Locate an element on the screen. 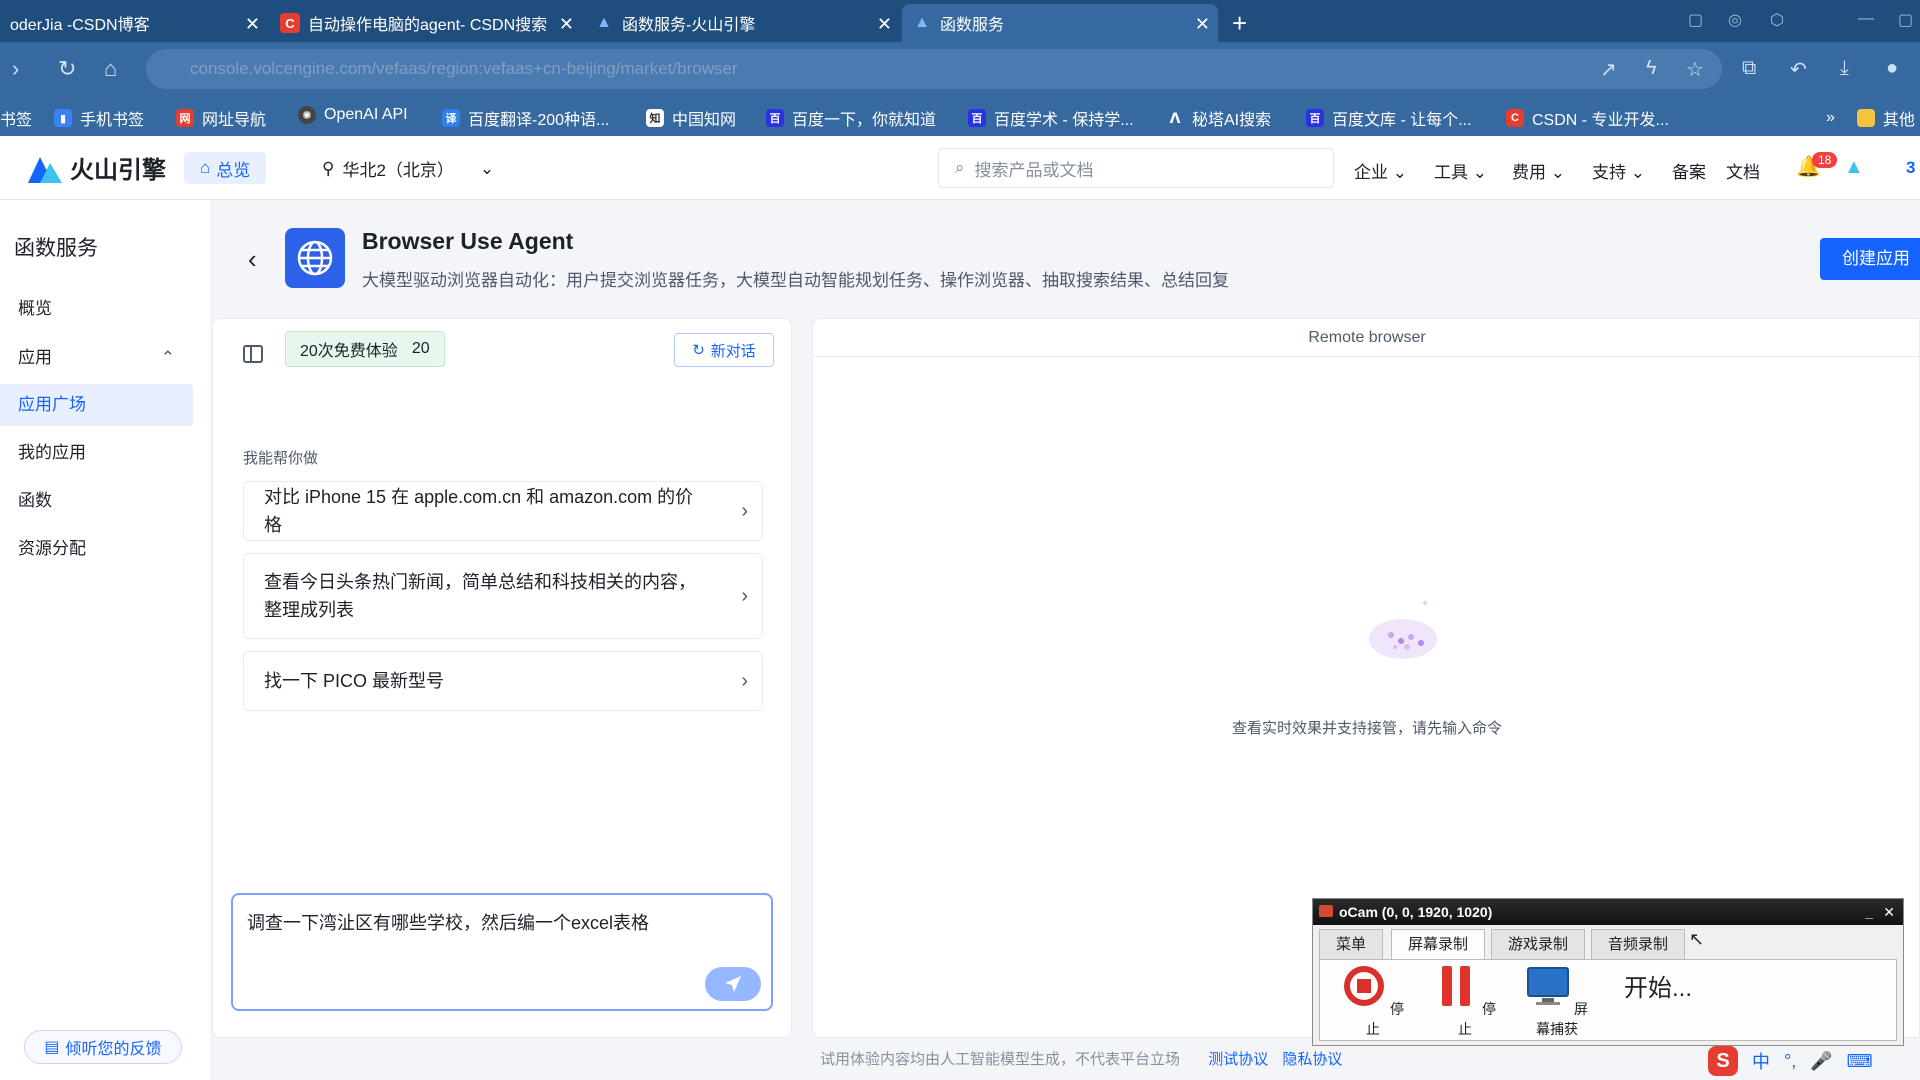 The image size is (1920, 1080). overview-button: ⌂ 总览 is located at coordinates (225, 168).